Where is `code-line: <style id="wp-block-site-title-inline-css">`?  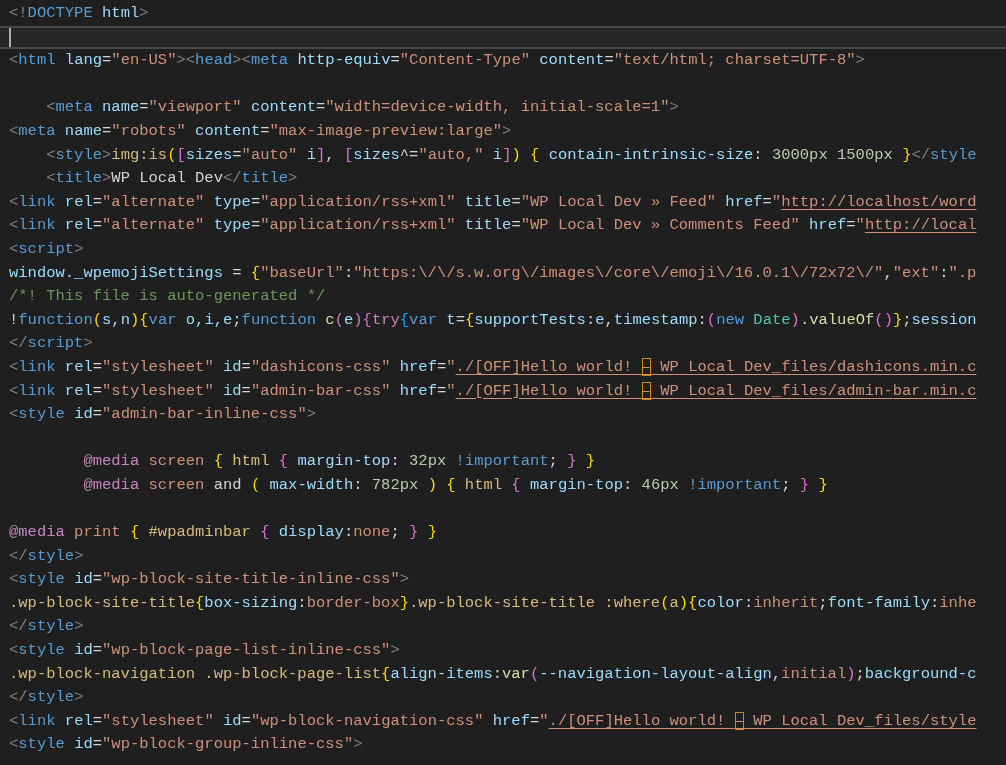 code-line: <style id="wp-block-site-title-inline-css"> is located at coordinates (209, 580).